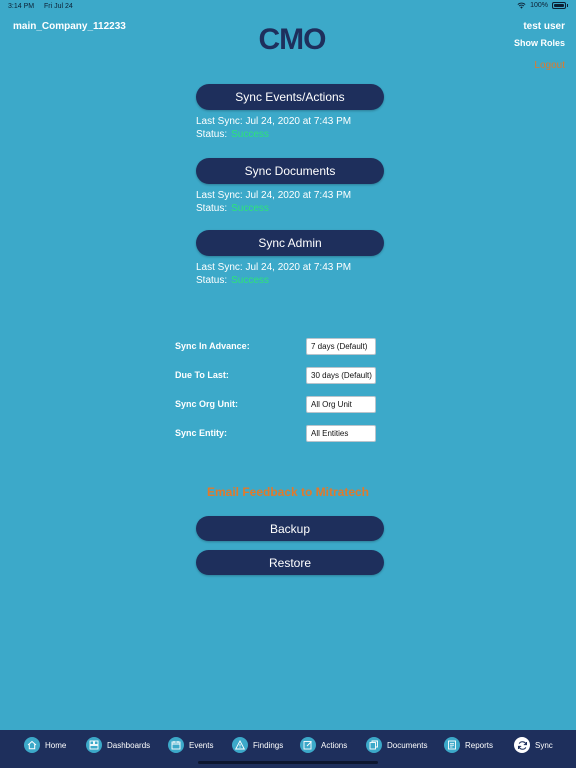 The image size is (576, 768). What do you see at coordinates (341, 433) in the screenshot?
I see `sync-entity-select: All Entities` at bounding box center [341, 433].